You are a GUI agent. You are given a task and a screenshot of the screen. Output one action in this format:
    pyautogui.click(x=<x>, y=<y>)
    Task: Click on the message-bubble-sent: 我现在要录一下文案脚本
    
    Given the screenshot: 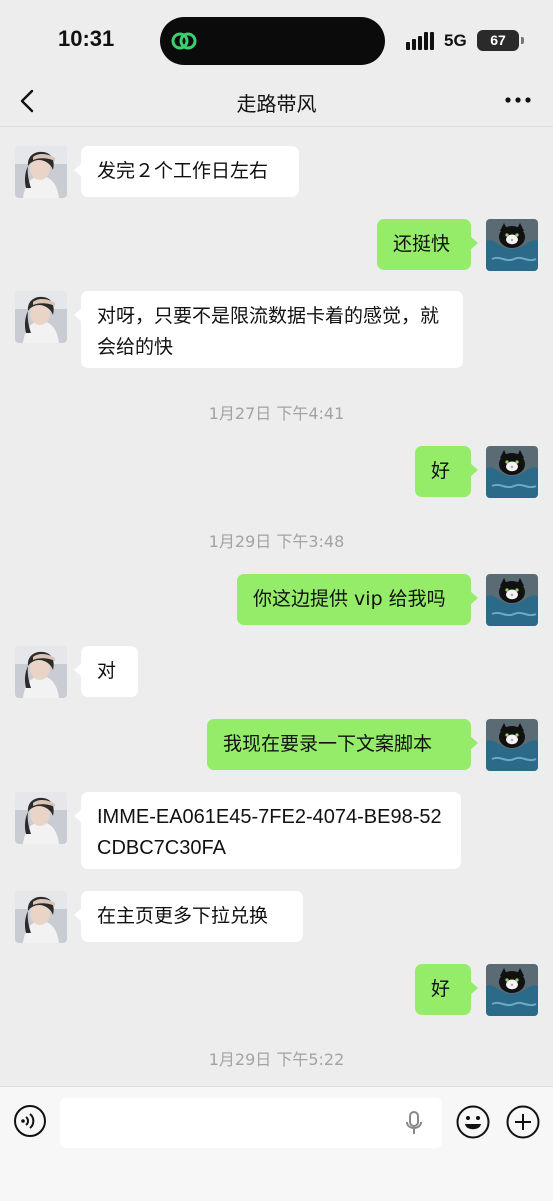 What is the action you would take?
    pyautogui.click(x=342, y=744)
    